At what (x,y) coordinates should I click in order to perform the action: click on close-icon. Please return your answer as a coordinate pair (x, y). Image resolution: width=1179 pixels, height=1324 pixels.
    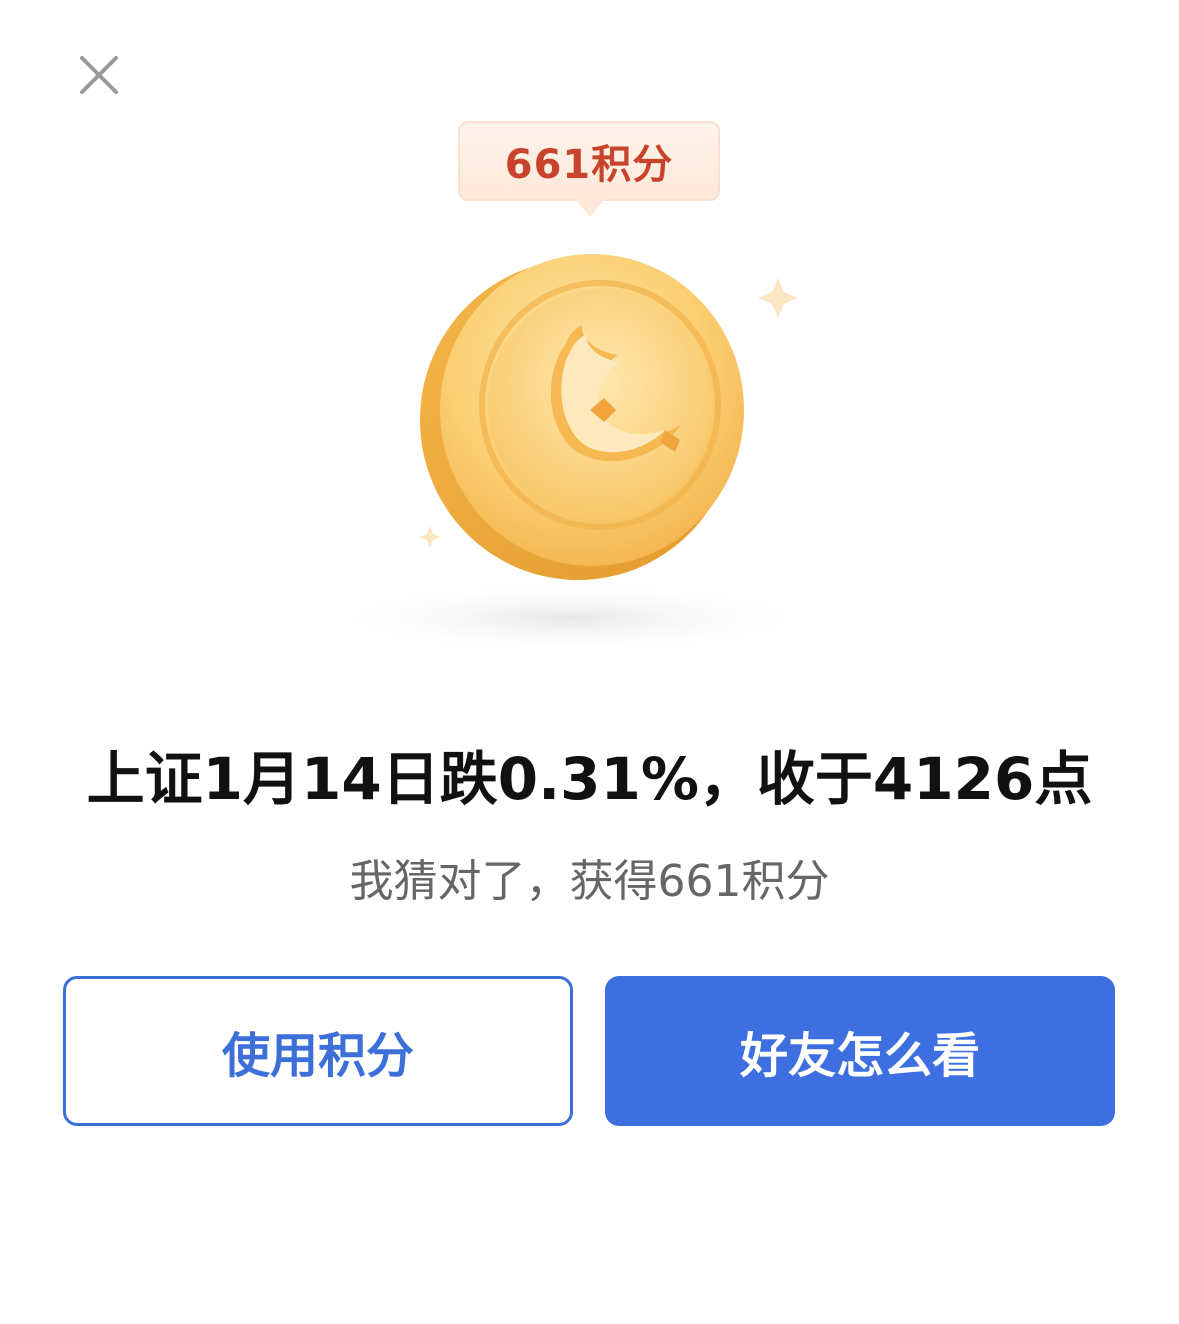
    Looking at the image, I should click on (99, 75).